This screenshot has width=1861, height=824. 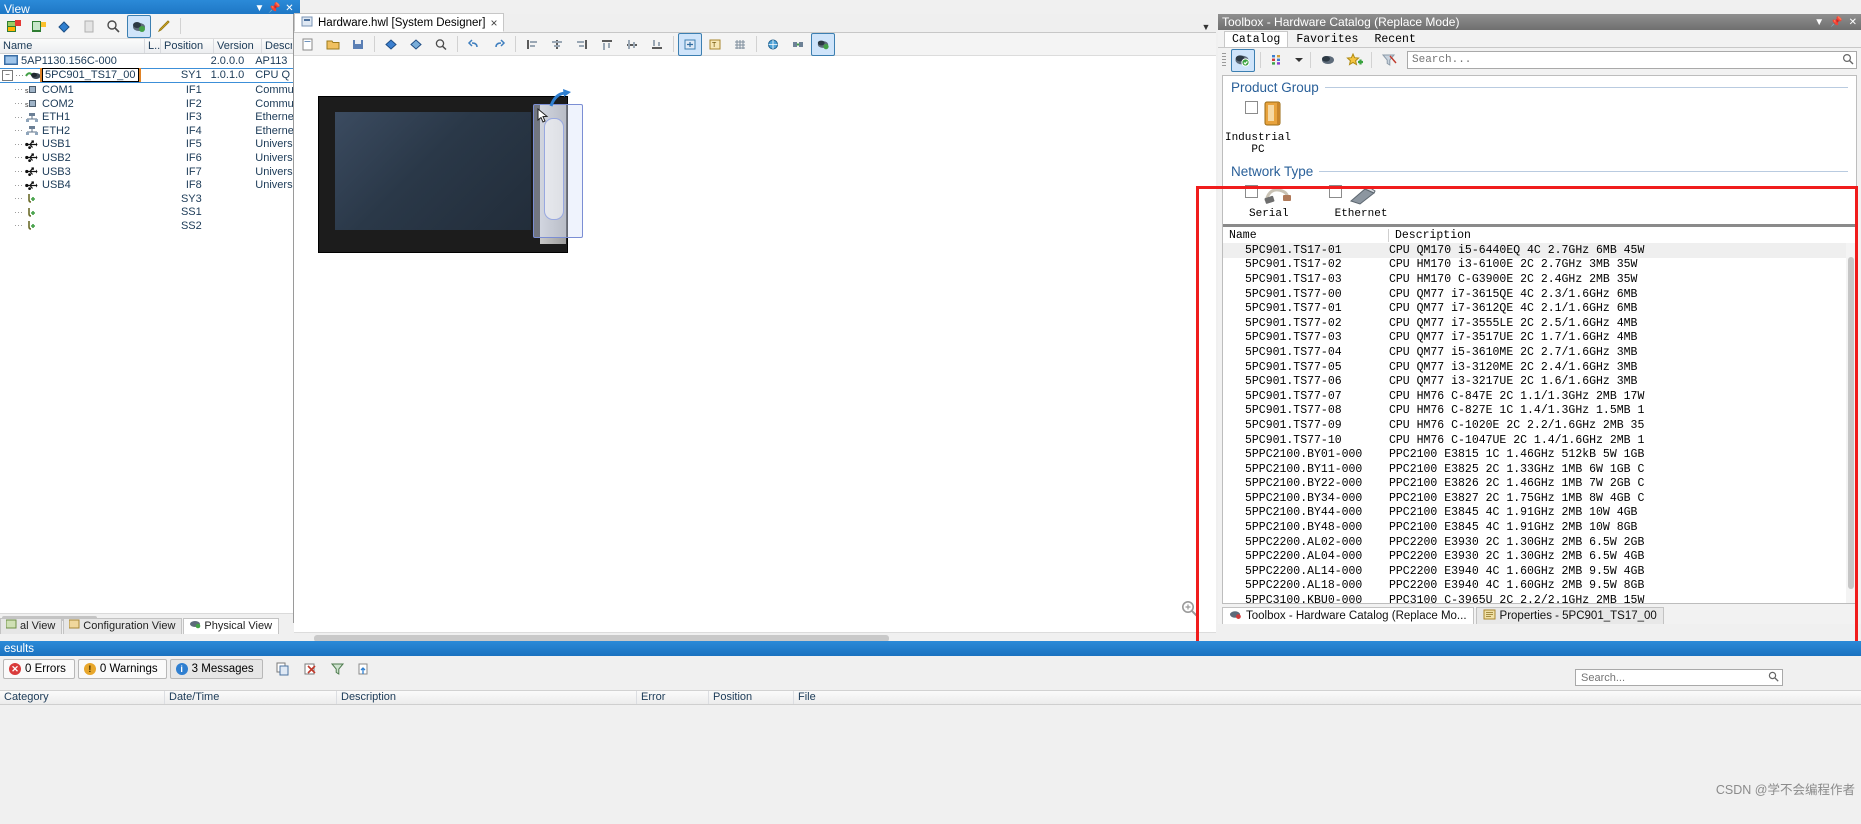 What do you see at coordinates (1224, 60) in the screenshot?
I see `toolbar-gripper` at bounding box center [1224, 60].